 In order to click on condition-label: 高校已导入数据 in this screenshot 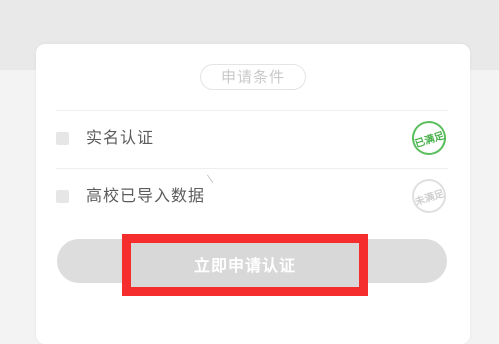, I will do `click(146, 195)`.